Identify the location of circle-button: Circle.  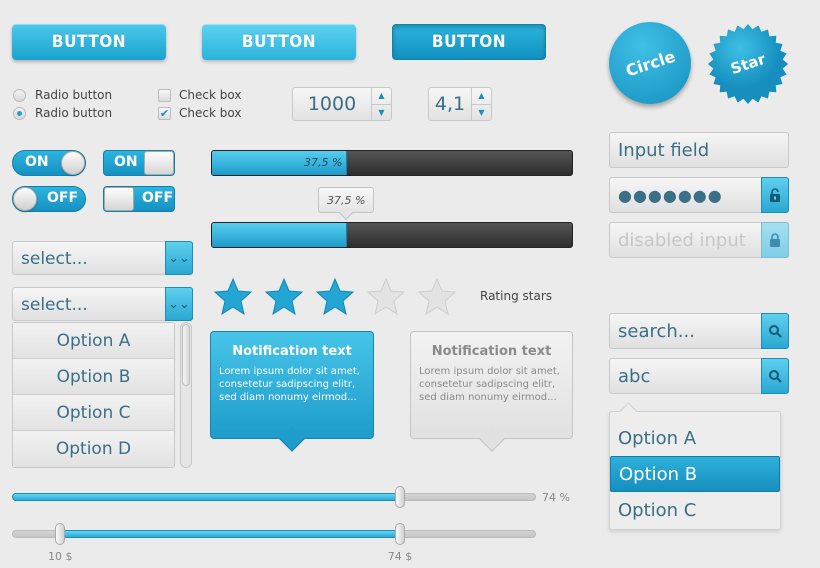
(650, 63).